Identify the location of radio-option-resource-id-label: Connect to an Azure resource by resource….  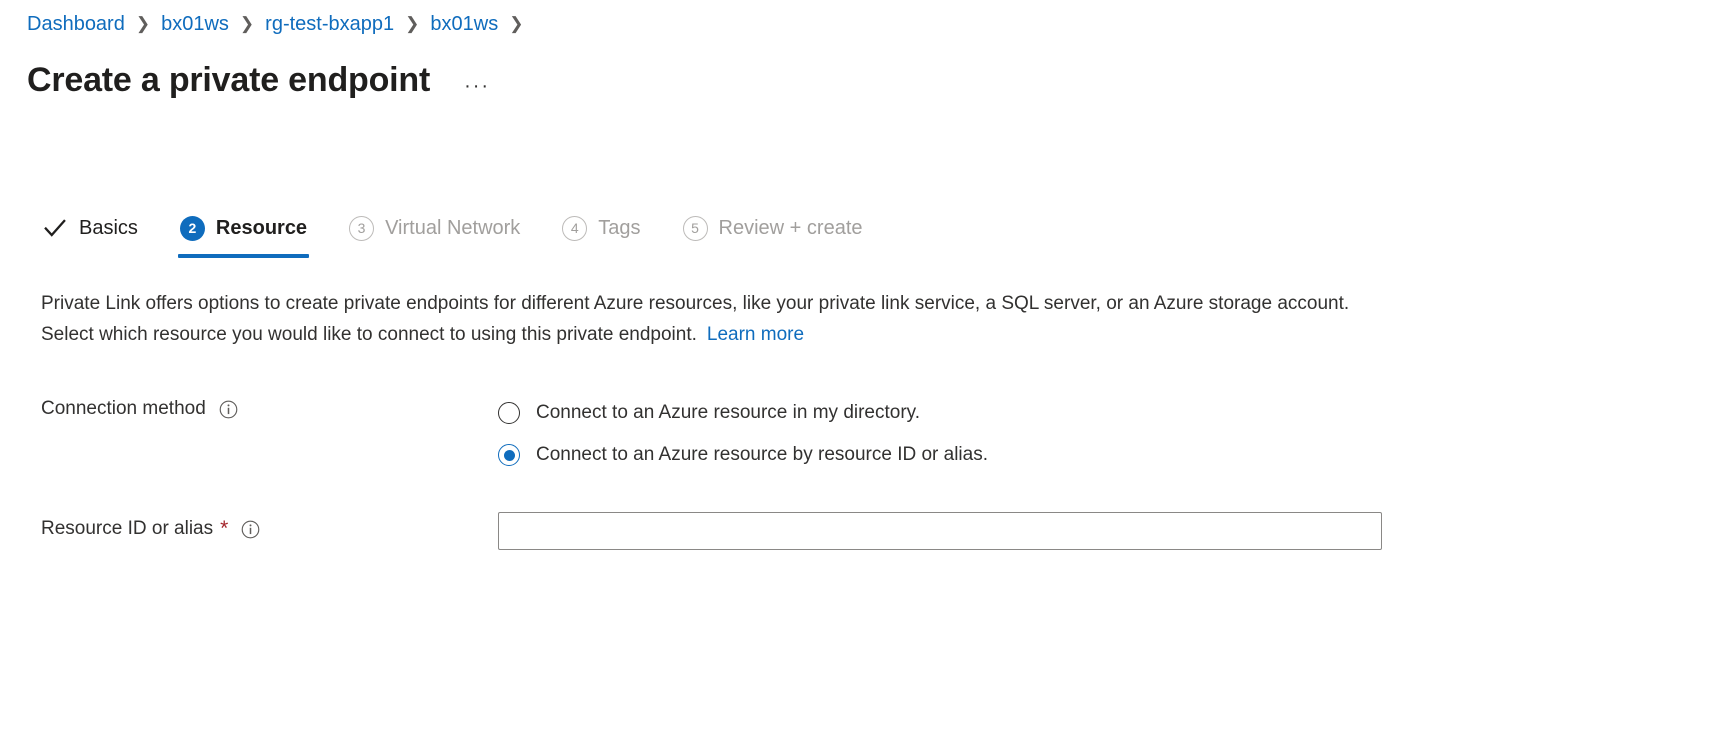
(762, 454).